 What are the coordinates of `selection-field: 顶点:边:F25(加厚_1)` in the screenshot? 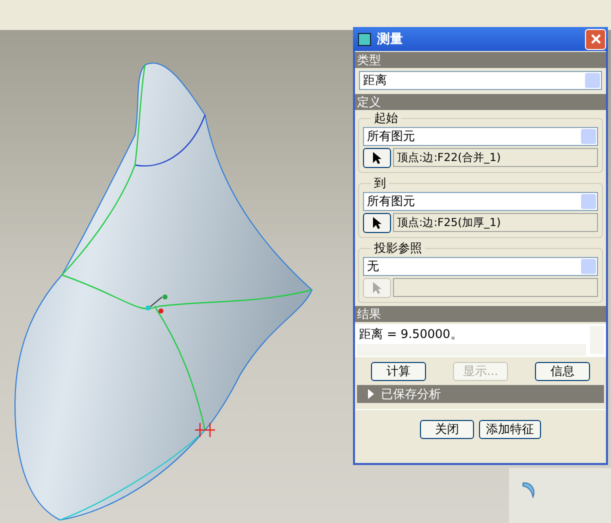 It's located at (495, 222).